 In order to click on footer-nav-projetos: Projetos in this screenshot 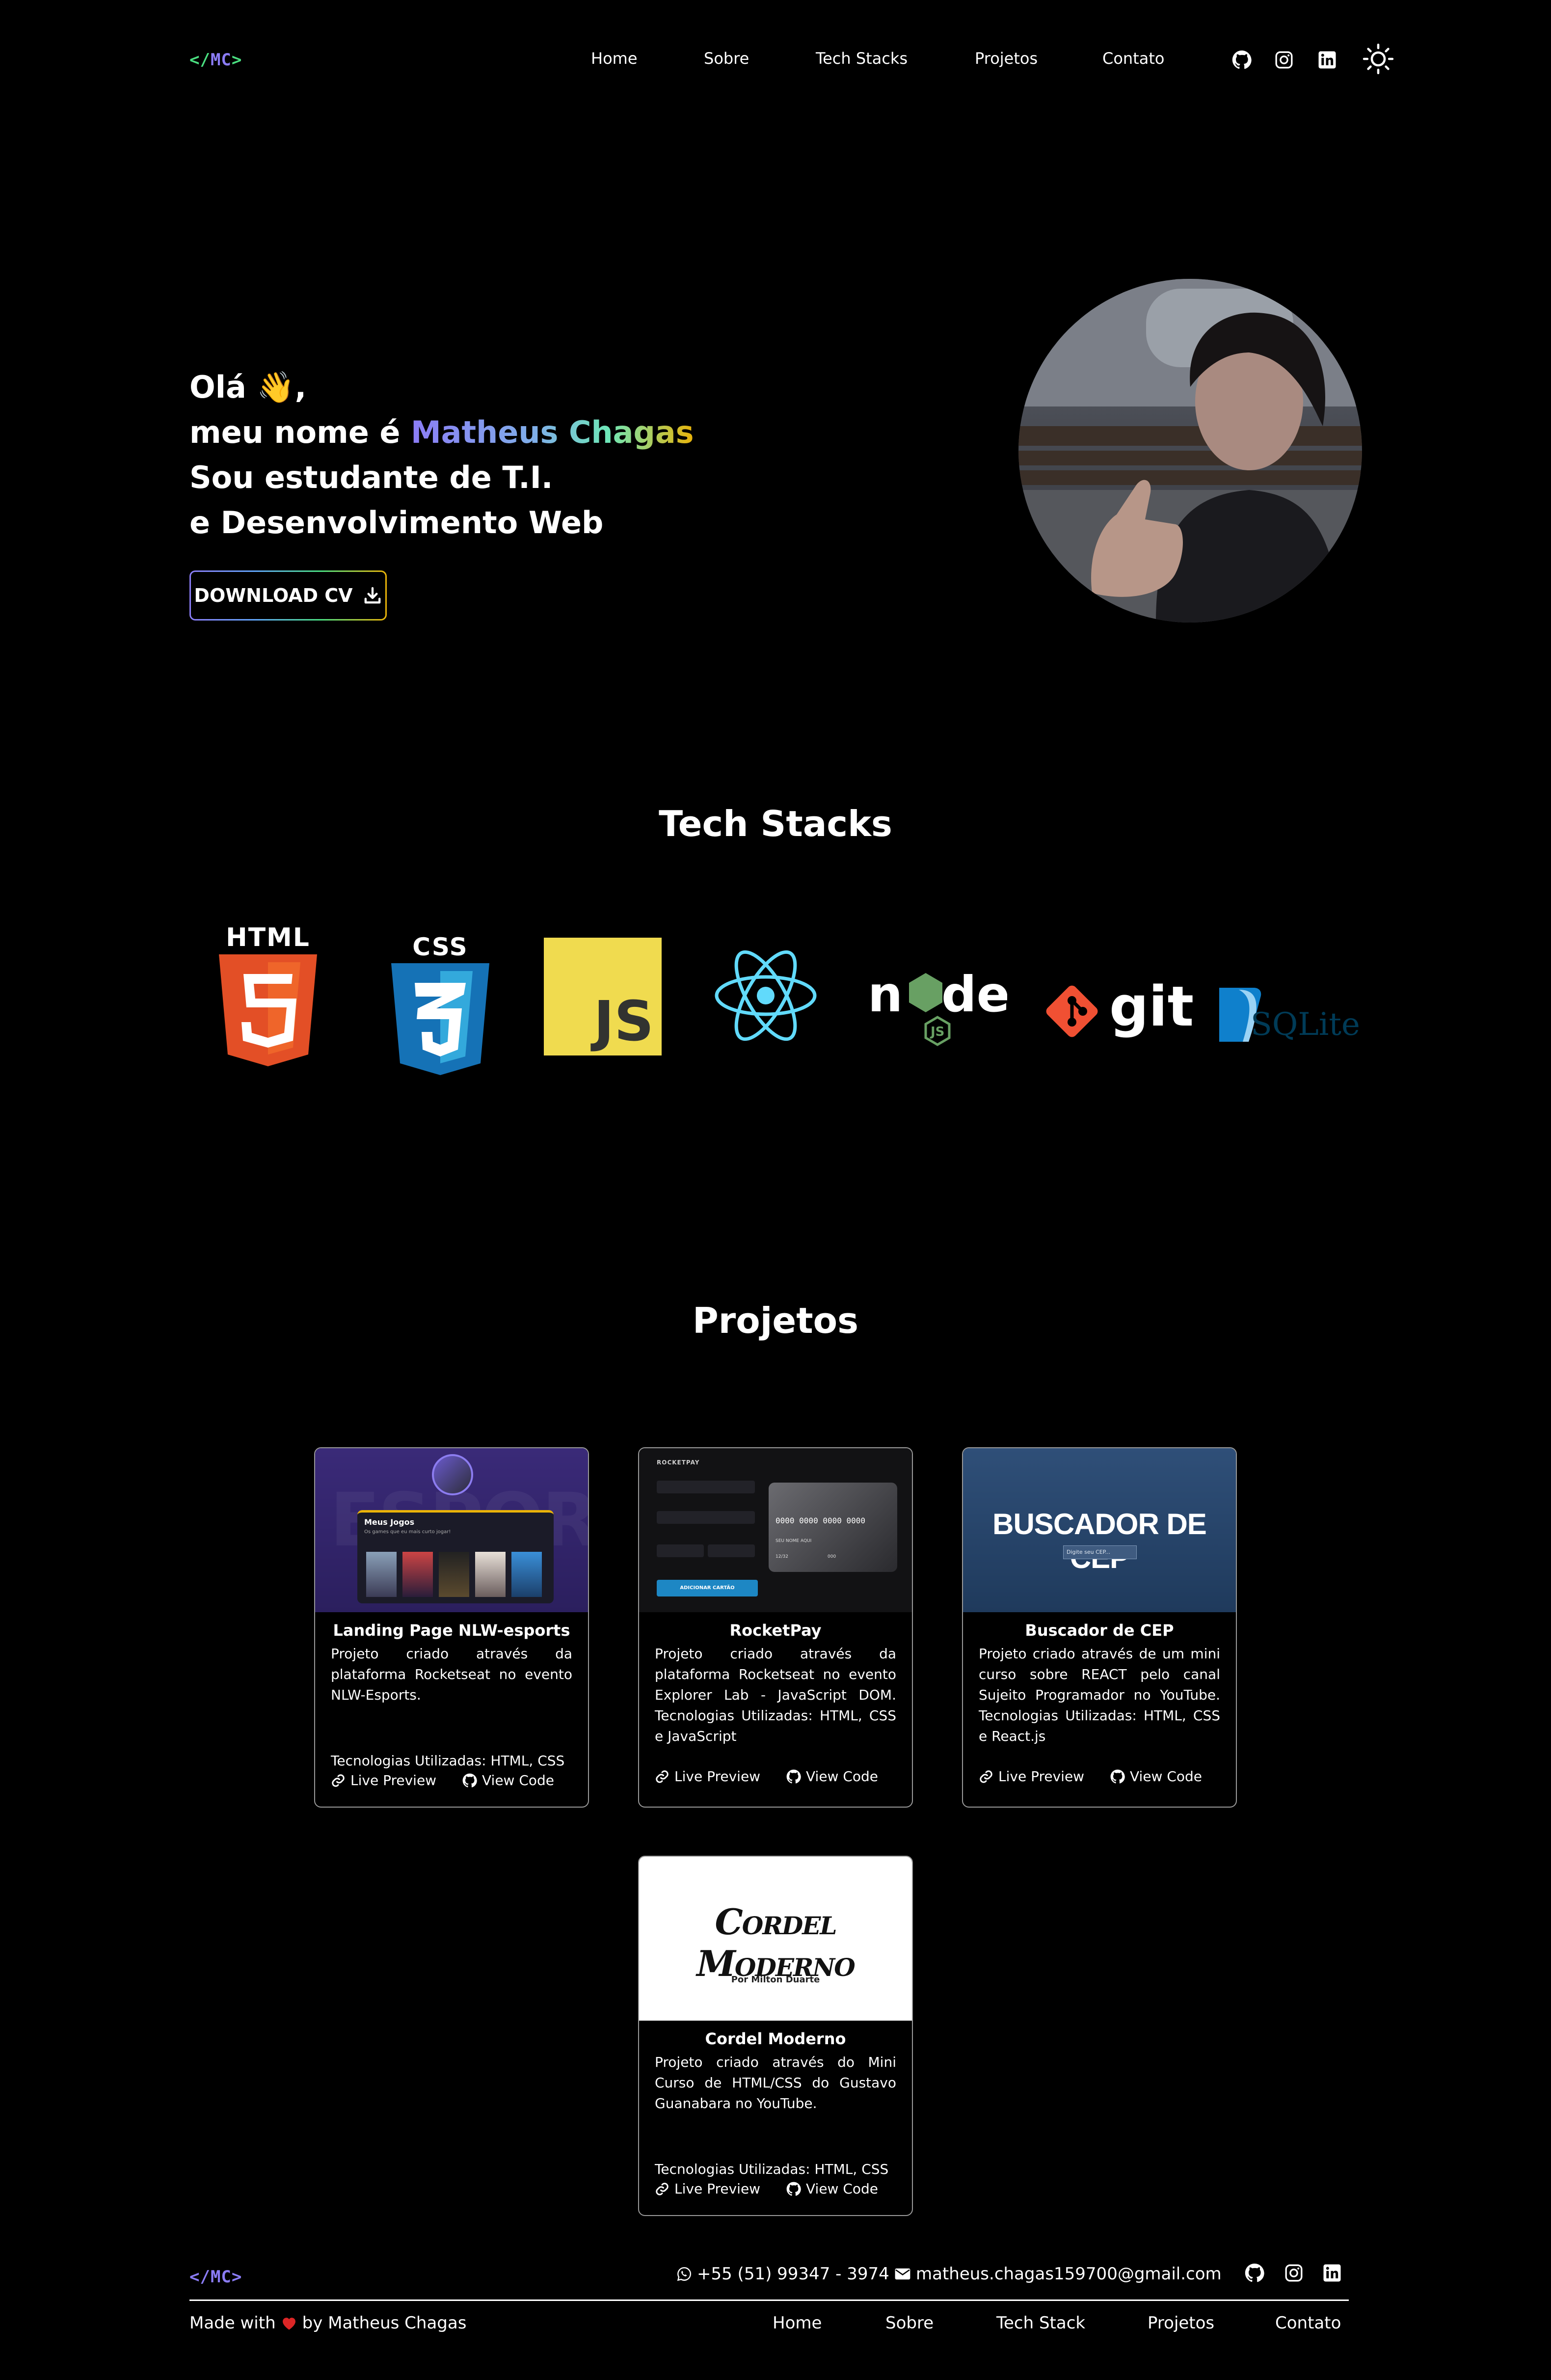, I will do `click(1181, 2323)`.